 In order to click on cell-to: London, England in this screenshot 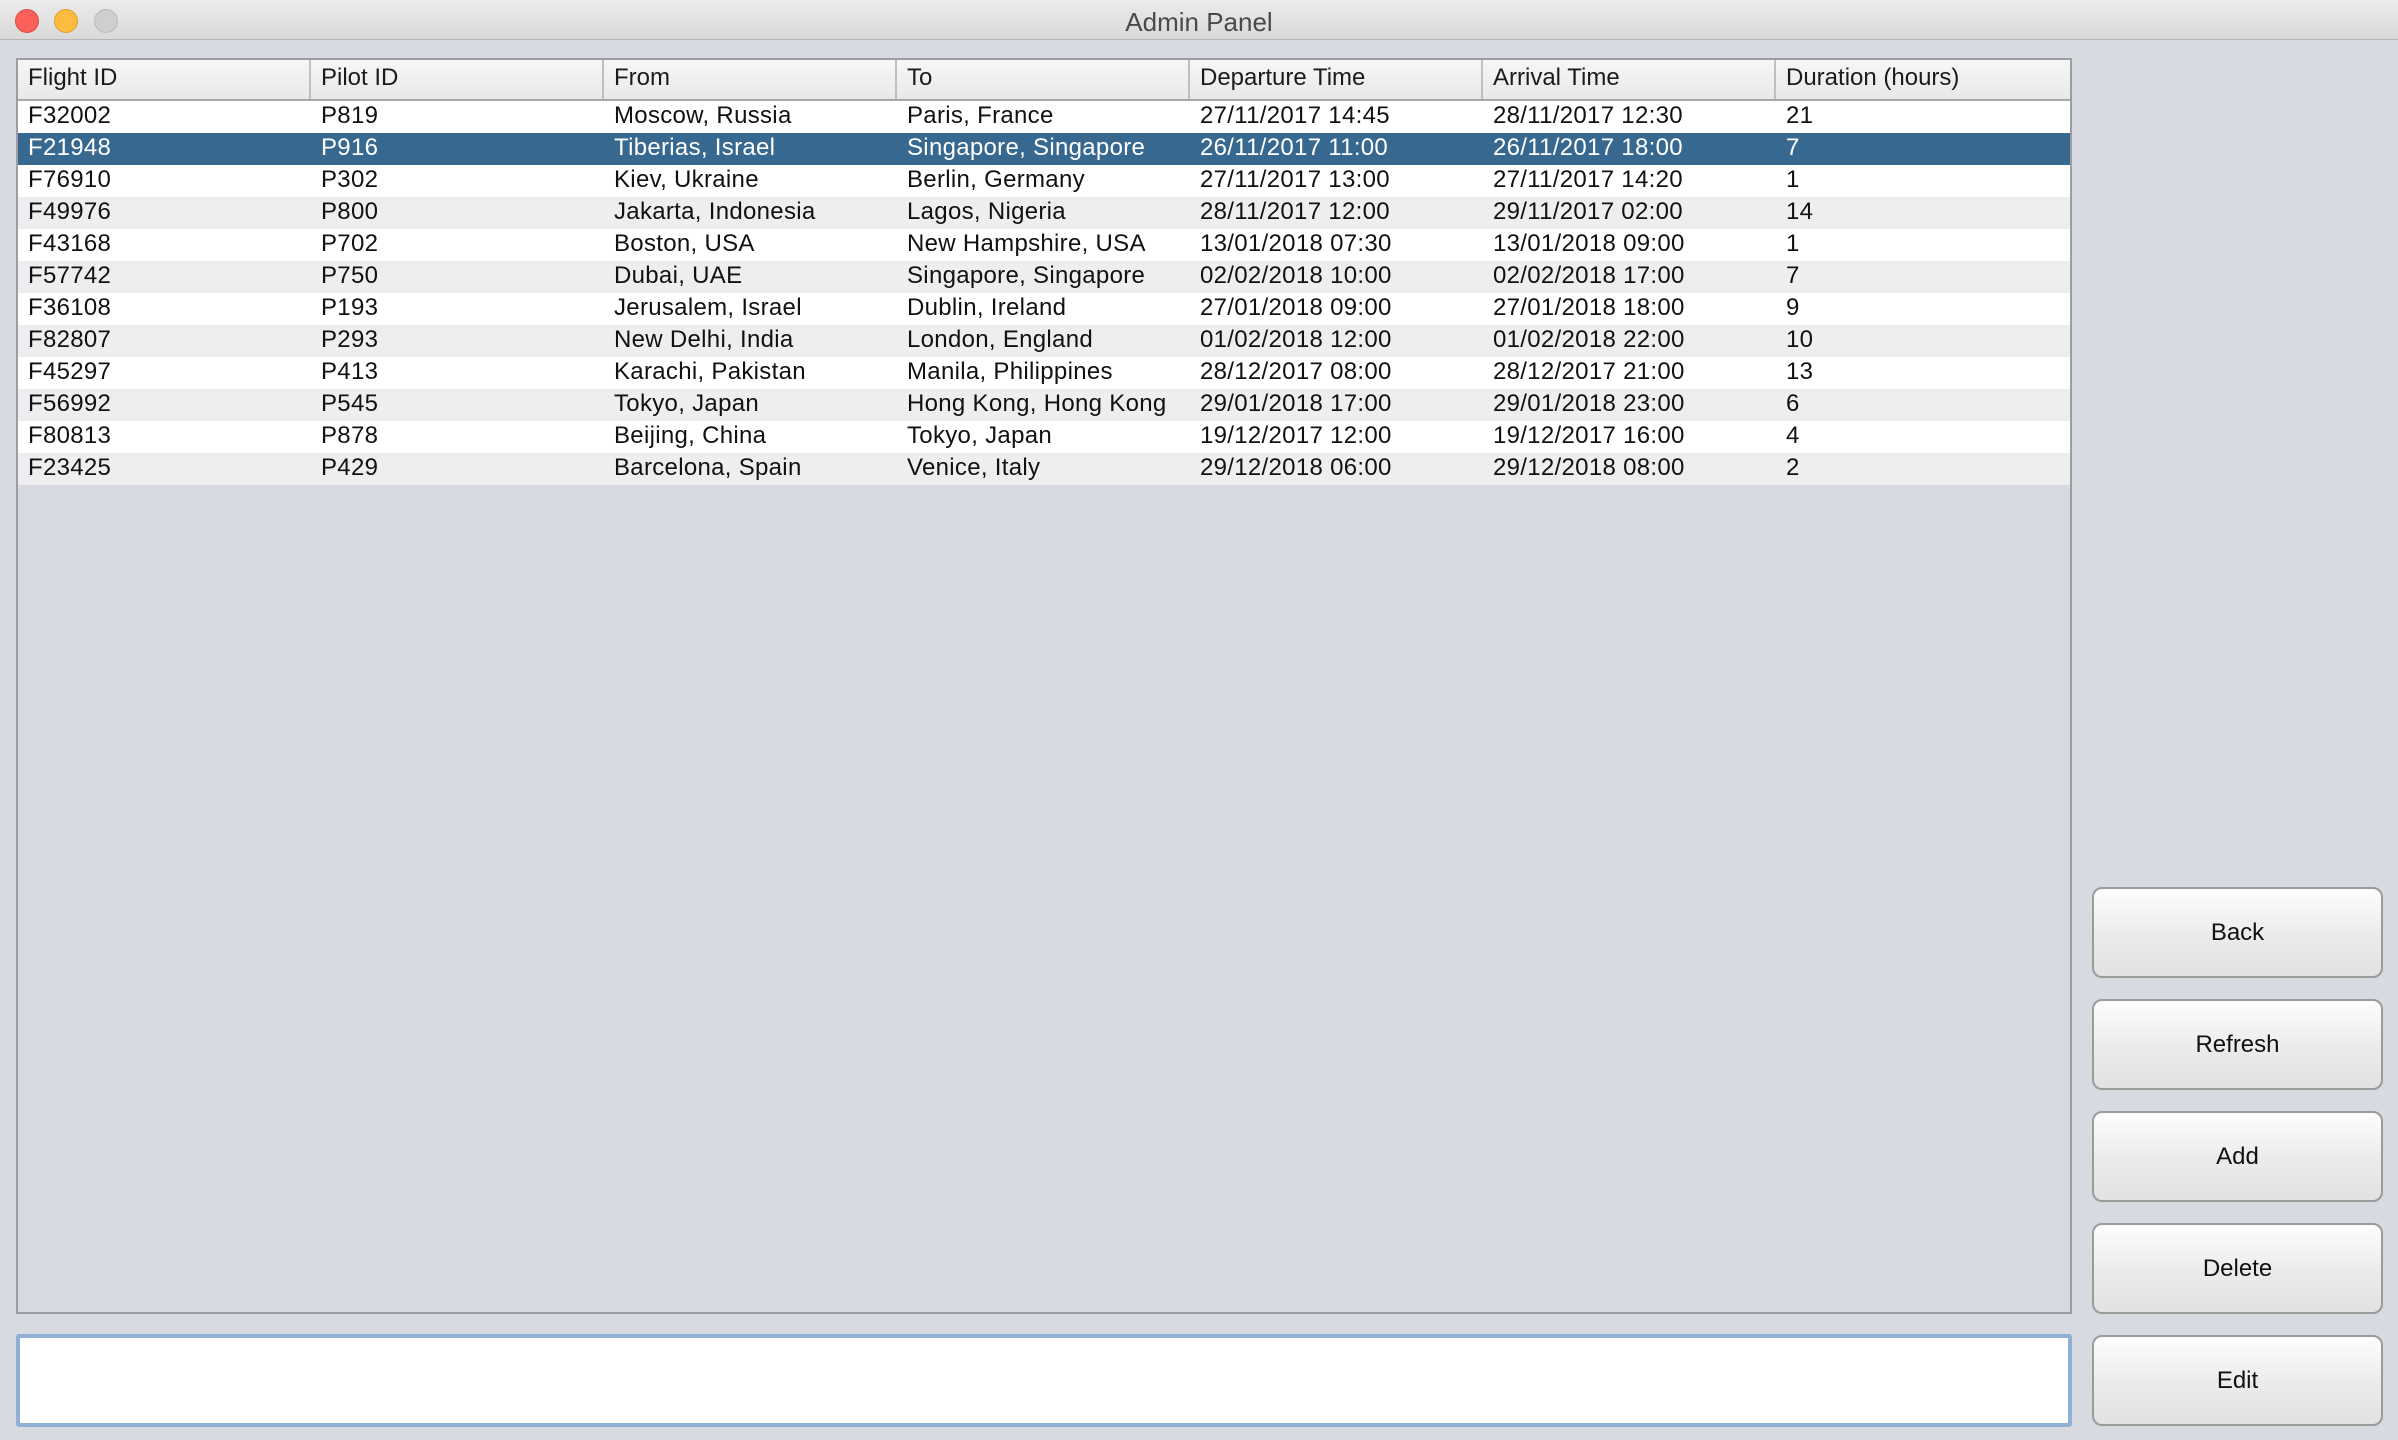, I will do `click(1000, 339)`.